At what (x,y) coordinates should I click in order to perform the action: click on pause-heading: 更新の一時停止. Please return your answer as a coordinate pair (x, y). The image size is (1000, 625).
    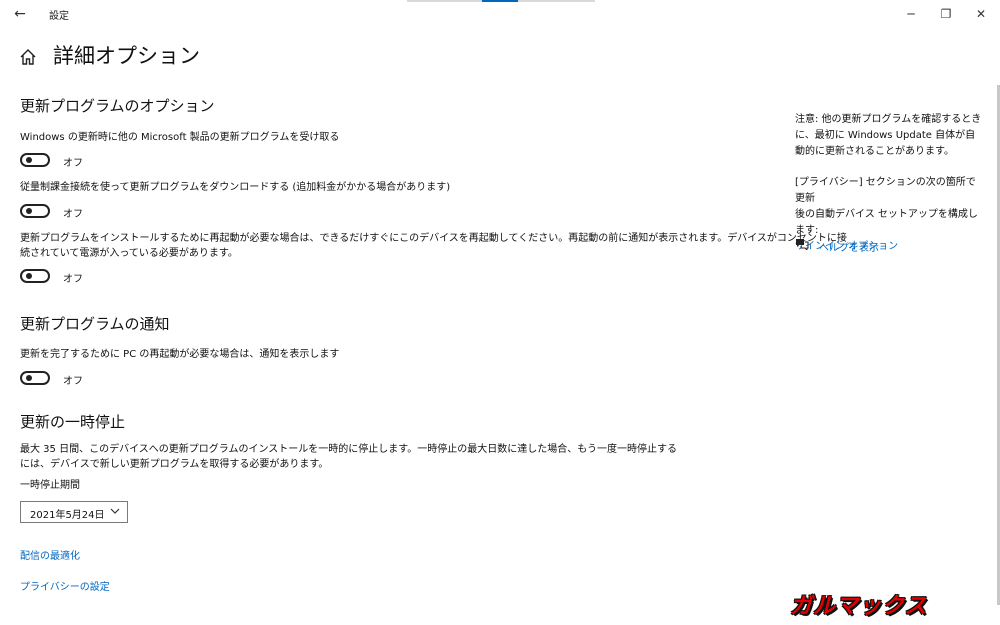
    Looking at the image, I should click on (73, 422).